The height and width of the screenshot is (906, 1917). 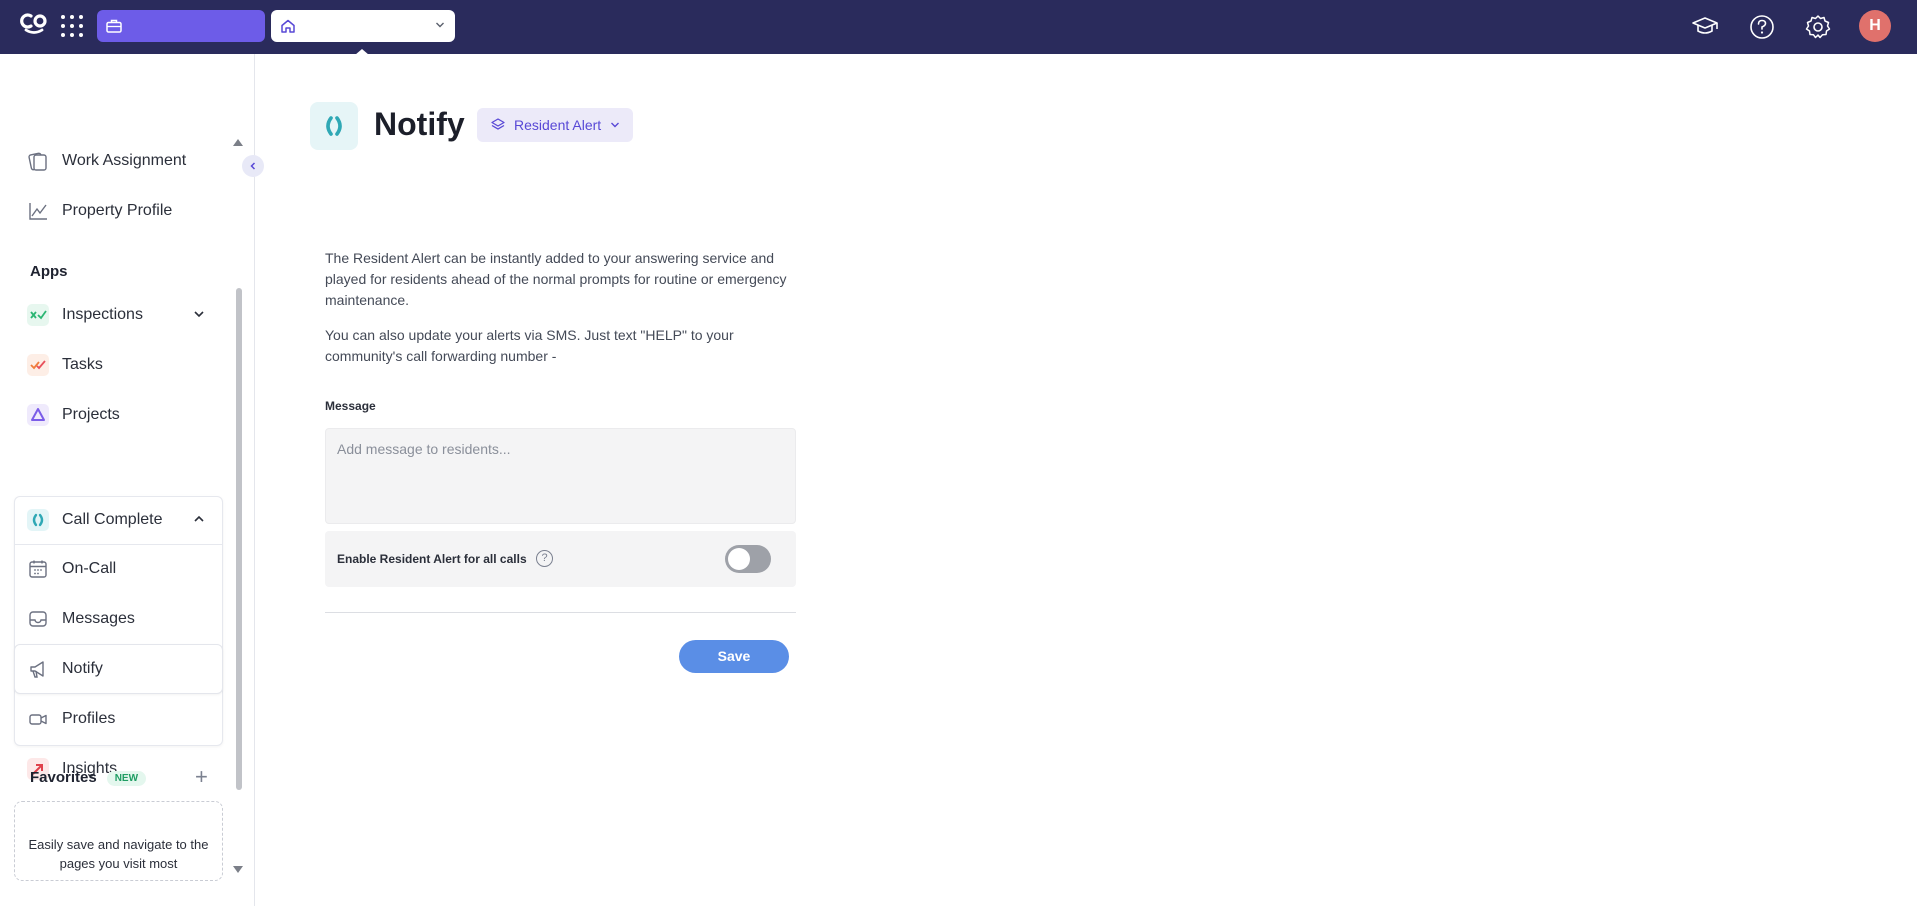 What do you see at coordinates (239, 539) in the screenshot?
I see `sidebar-scrollbar-thumb` at bounding box center [239, 539].